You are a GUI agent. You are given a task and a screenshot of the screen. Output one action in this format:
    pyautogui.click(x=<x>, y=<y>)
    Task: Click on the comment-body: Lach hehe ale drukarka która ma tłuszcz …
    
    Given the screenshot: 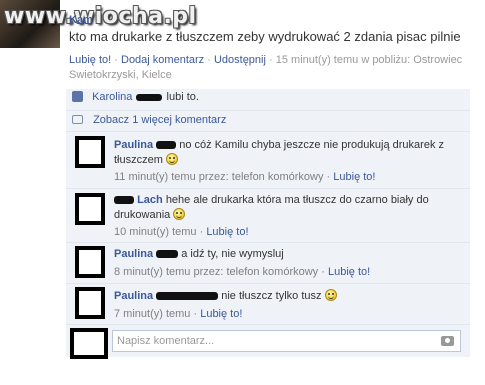 What is the action you would take?
    pyautogui.click(x=286, y=208)
    